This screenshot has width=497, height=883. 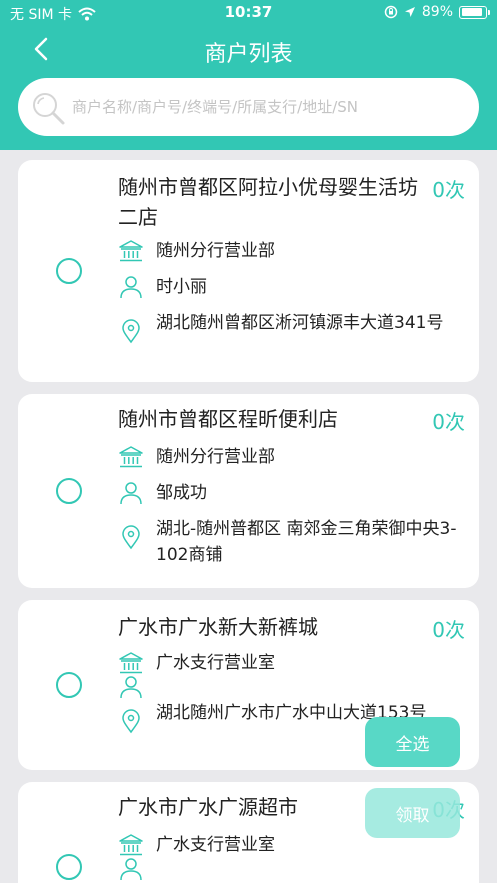 I want to click on search-input, so click(x=267, y=107).